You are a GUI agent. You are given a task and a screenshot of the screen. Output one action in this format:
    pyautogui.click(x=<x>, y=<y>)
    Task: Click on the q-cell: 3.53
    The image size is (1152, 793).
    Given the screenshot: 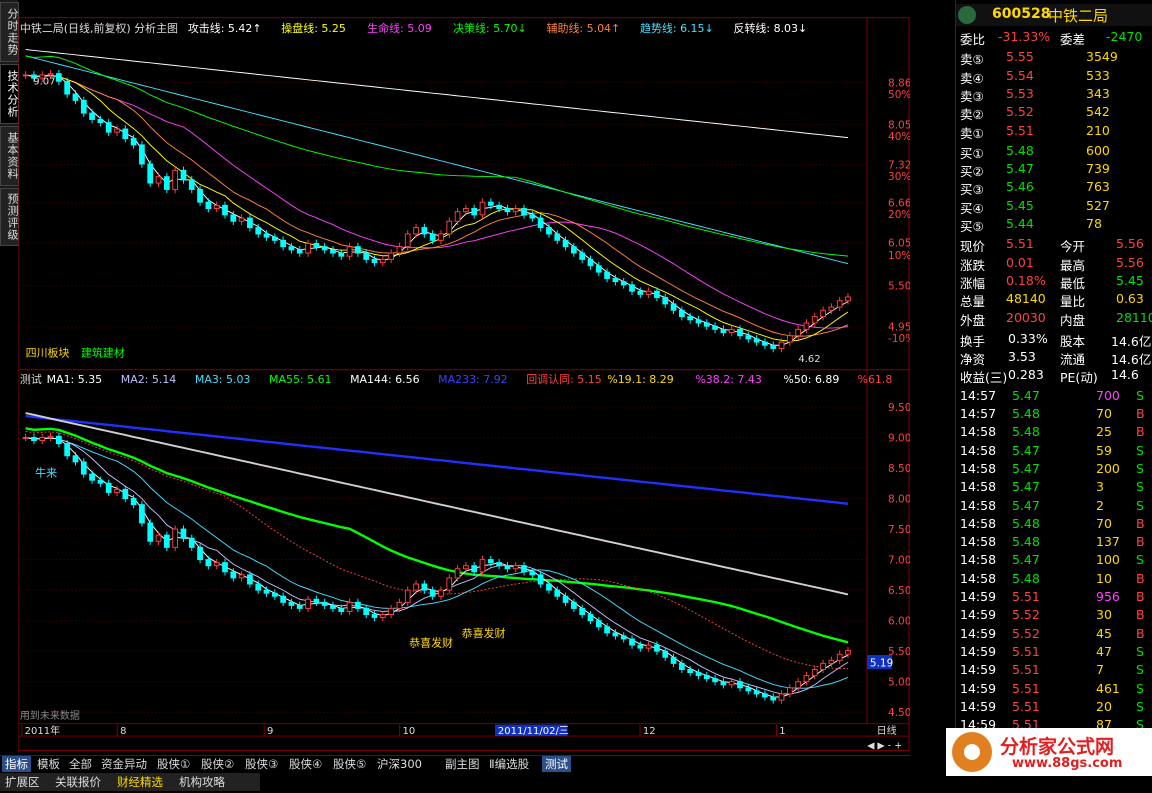 What is the action you would take?
    pyautogui.click(x=1022, y=357)
    